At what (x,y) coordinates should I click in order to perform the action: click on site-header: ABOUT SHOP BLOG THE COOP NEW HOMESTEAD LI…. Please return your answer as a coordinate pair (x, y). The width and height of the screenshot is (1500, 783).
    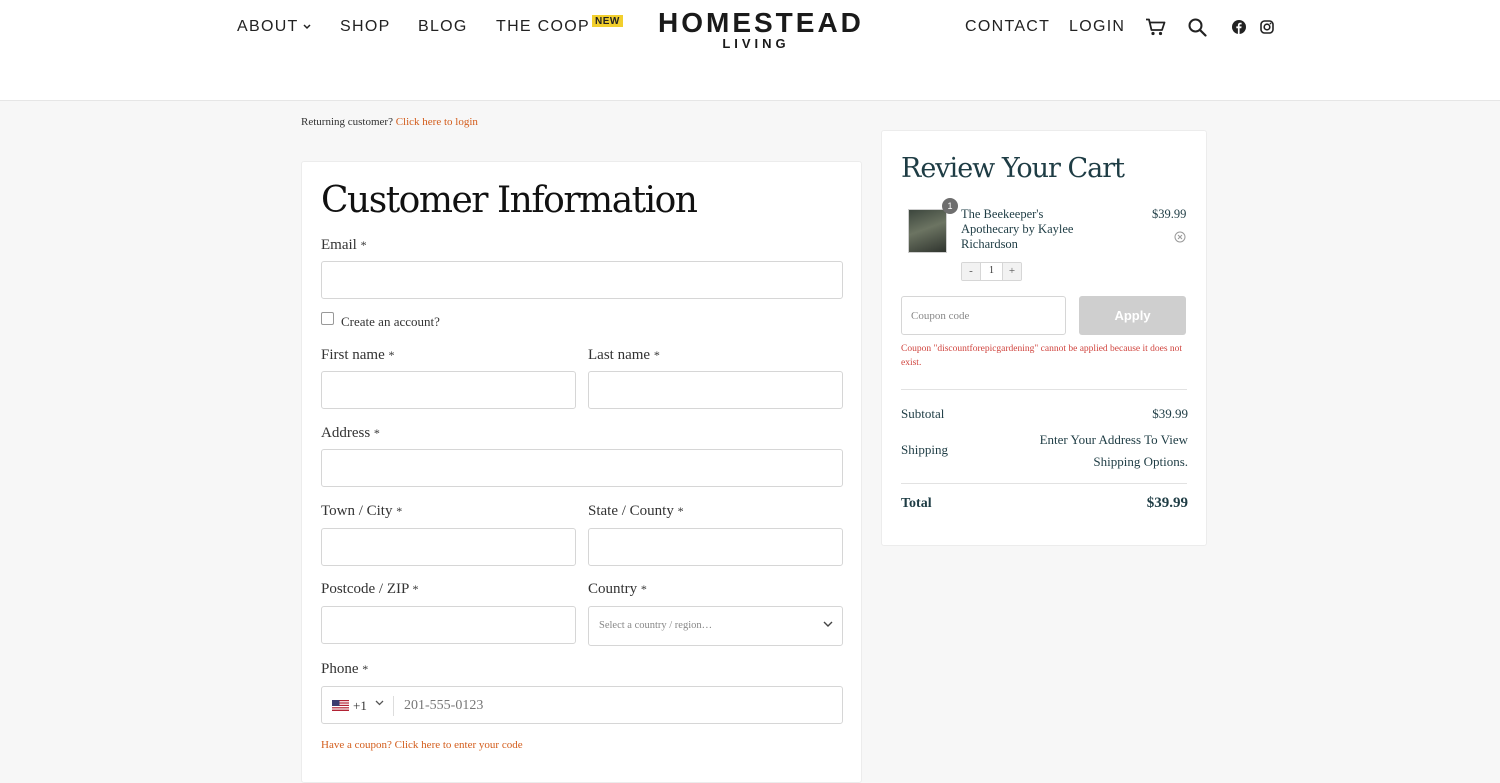
    Looking at the image, I should click on (750, 50).